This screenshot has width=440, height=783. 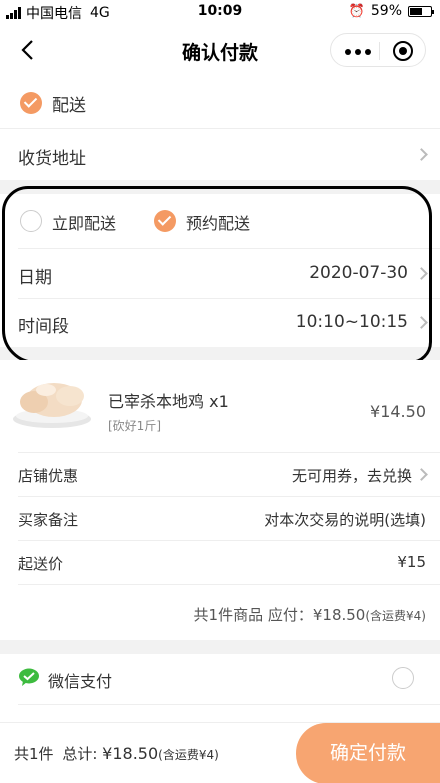 I want to click on date-value: 2020-07-30, so click(x=358, y=273).